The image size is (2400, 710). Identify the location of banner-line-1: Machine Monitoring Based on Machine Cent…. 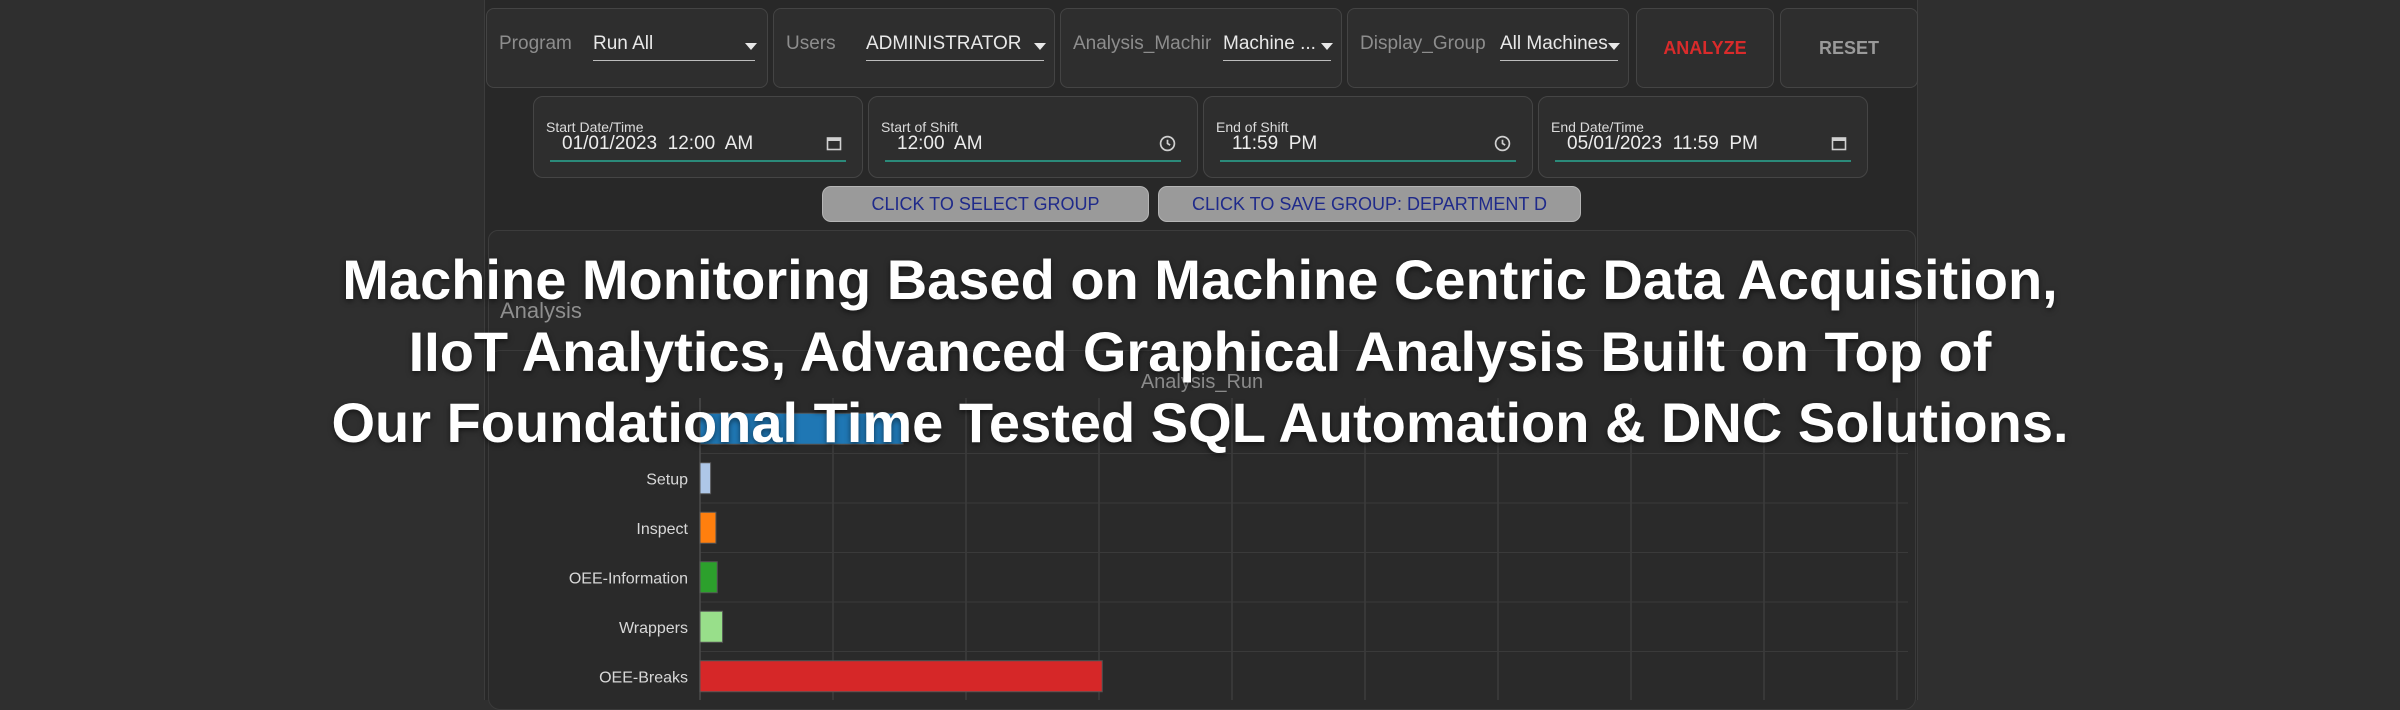
(1200, 279).